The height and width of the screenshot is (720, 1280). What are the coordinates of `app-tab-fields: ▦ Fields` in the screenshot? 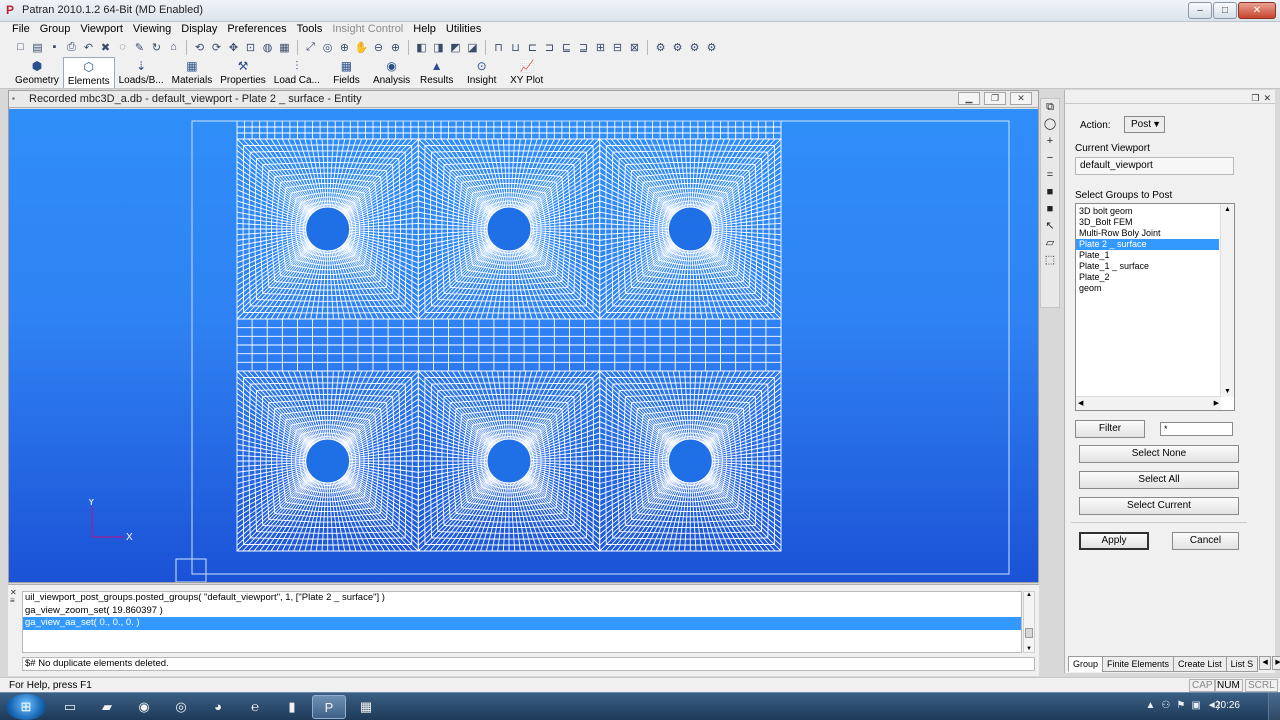 It's located at (346, 72).